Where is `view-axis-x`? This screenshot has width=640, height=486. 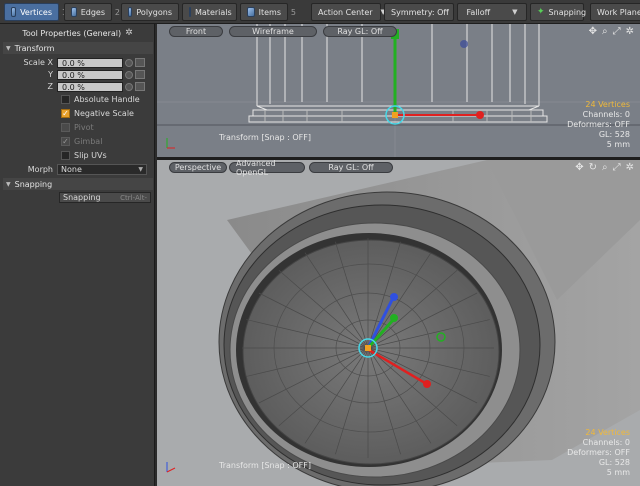 view-axis-x is located at coordinates (171, 470).